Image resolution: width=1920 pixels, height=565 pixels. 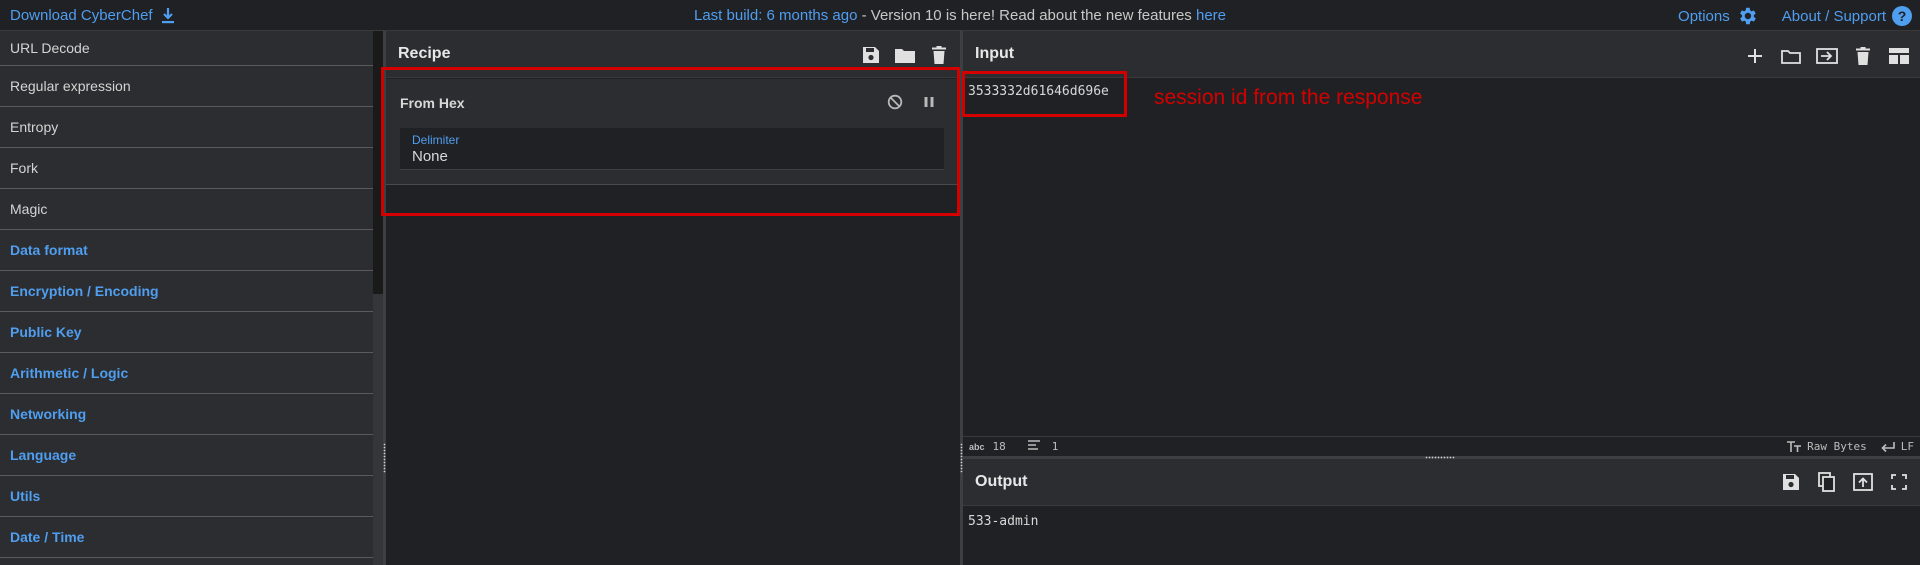 I want to click on encoding-label: Raw Bytes, so click(x=1837, y=446).